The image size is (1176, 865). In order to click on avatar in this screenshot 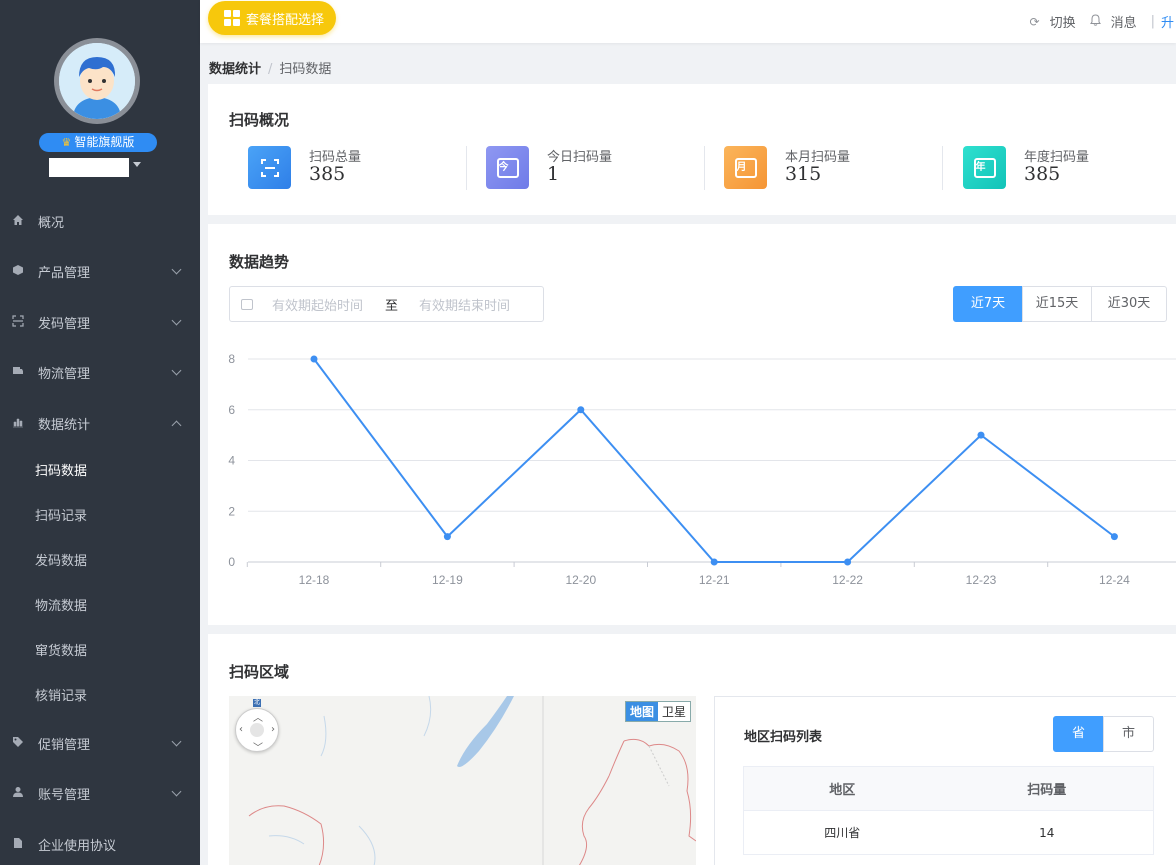, I will do `click(97, 81)`.